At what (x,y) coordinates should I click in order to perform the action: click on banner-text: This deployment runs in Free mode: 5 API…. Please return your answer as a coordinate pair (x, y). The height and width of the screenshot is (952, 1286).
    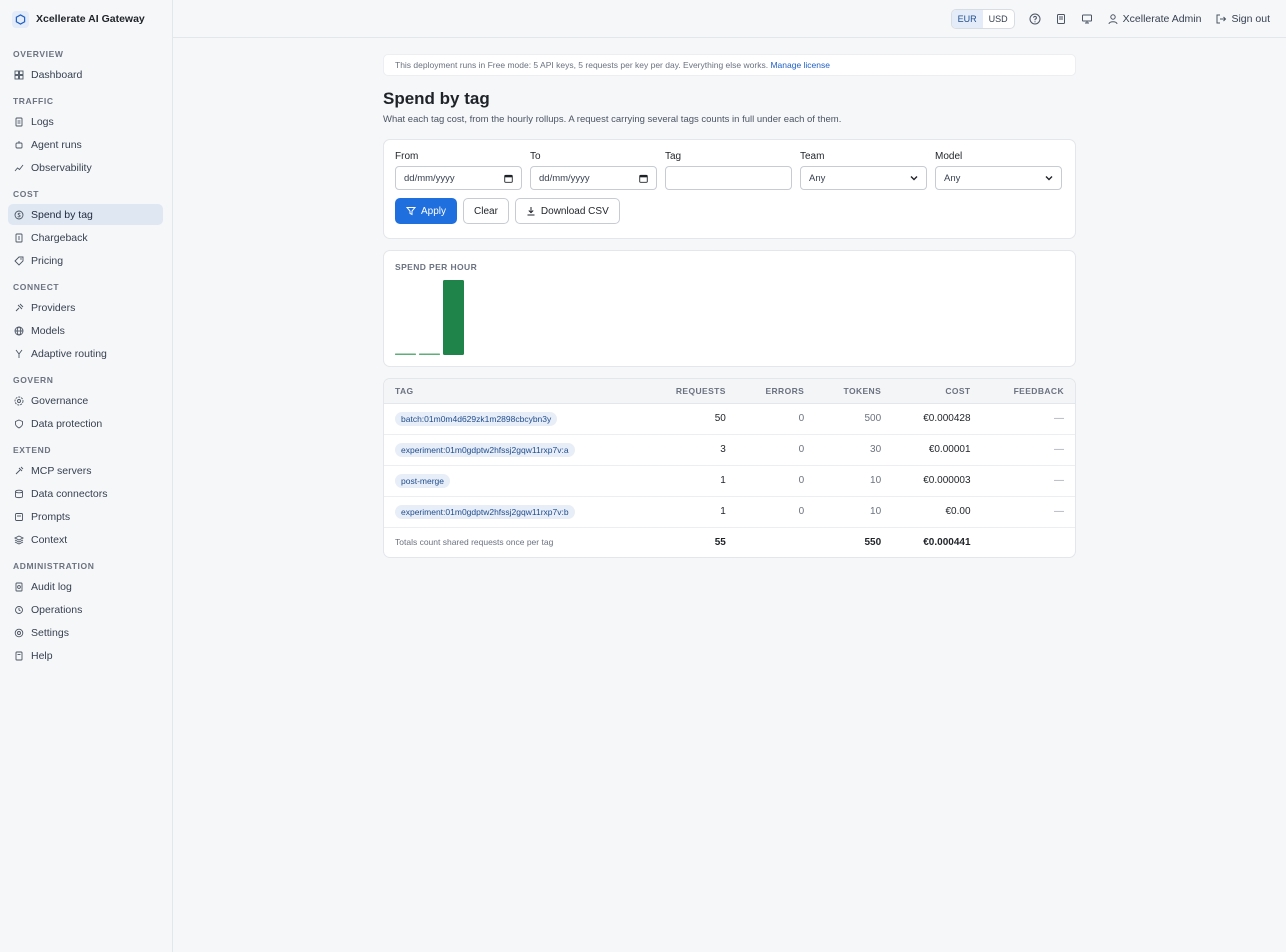
    Looking at the image, I should click on (582, 65).